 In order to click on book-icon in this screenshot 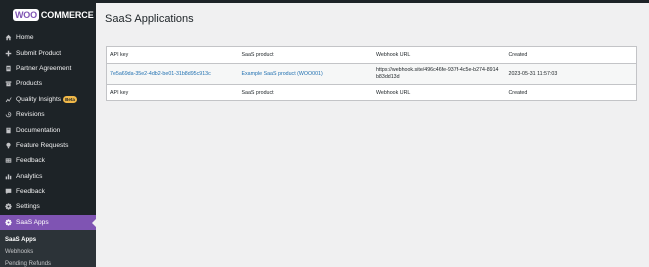, I will do `click(8, 130)`.